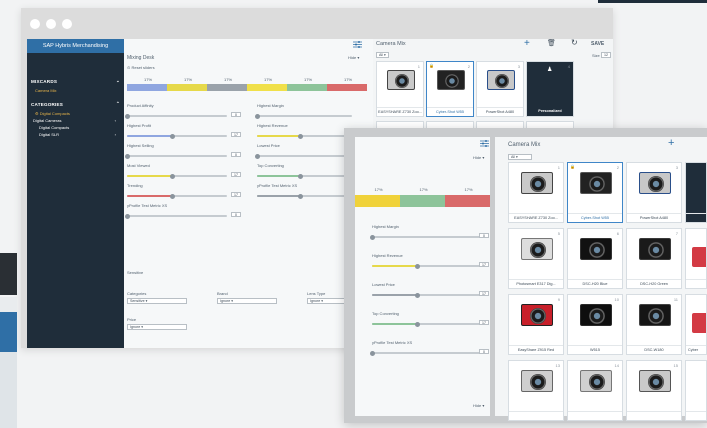 The width and height of the screenshot is (707, 428). Describe the element at coordinates (536, 324) in the screenshot. I see `product-card: 9 EasyShare Z915 Red` at that location.